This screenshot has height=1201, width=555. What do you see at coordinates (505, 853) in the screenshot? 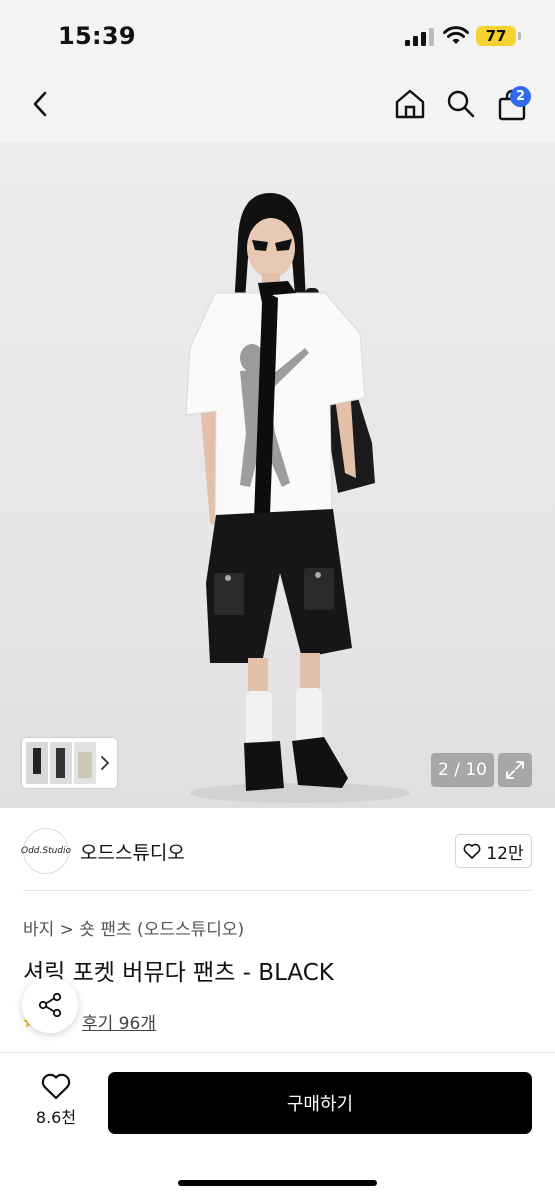
I see `brand-like-count: 12만` at bounding box center [505, 853].